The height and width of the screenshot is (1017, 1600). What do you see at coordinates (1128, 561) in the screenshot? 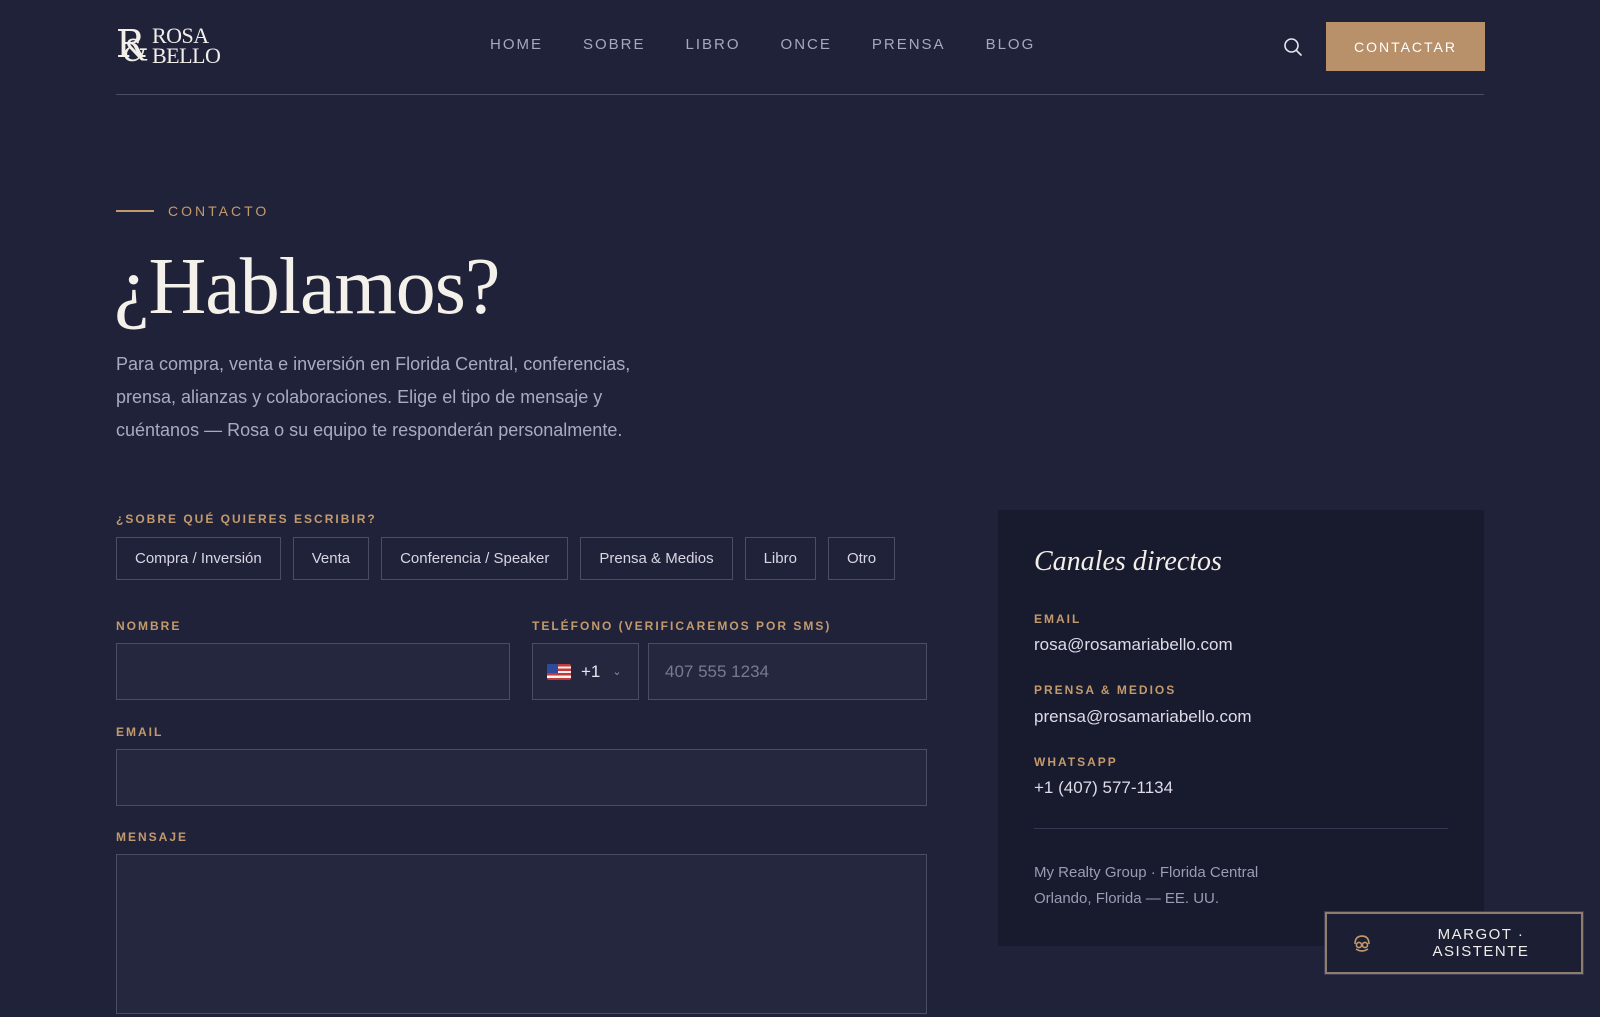
I see `panel-title: Canales directos` at bounding box center [1128, 561].